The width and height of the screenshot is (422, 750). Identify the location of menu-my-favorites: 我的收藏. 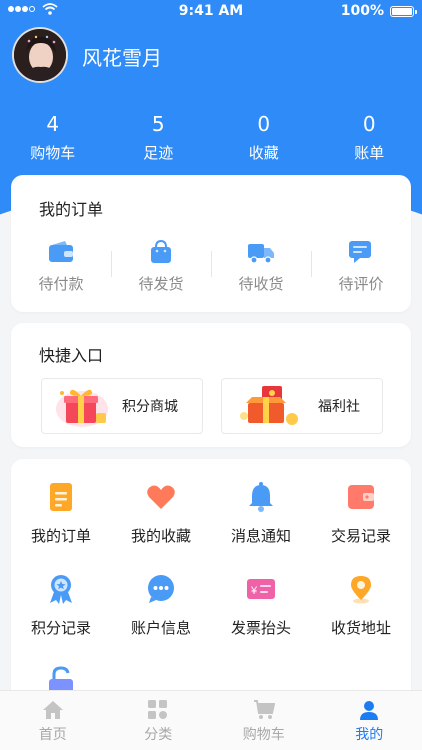
(161, 521).